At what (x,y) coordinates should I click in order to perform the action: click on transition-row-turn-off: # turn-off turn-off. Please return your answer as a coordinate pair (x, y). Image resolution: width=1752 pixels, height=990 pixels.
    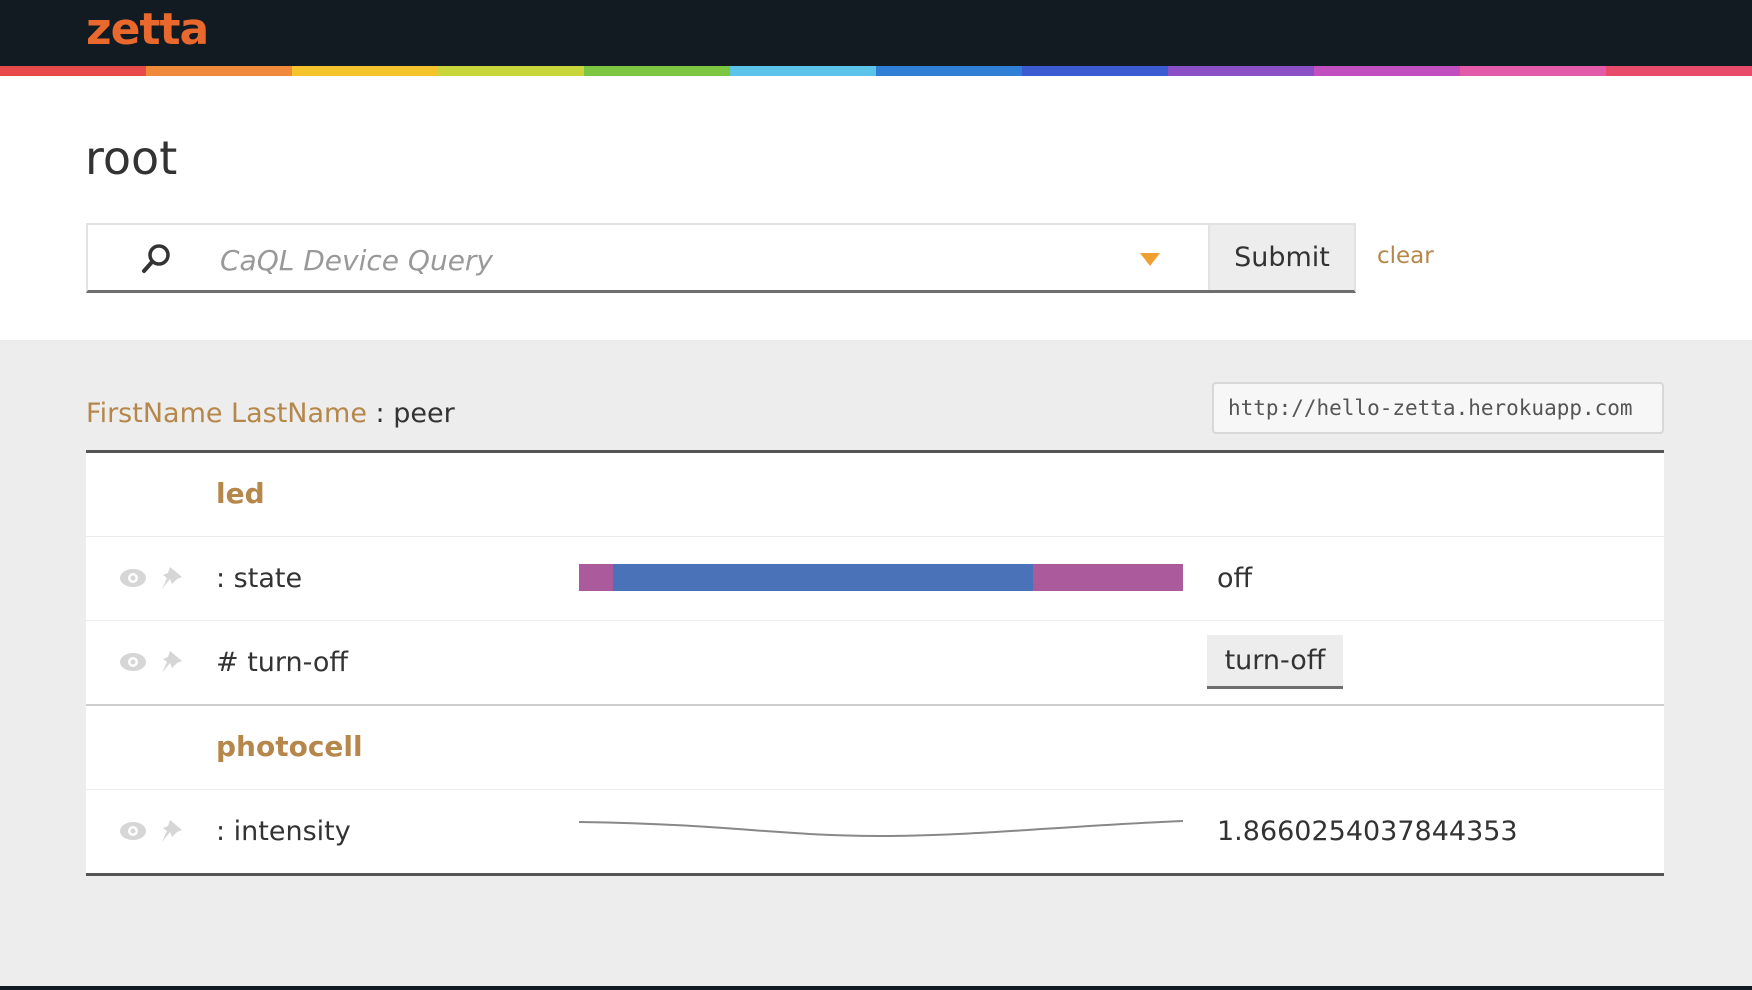
    Looking at the image, I should click on (875, 662).